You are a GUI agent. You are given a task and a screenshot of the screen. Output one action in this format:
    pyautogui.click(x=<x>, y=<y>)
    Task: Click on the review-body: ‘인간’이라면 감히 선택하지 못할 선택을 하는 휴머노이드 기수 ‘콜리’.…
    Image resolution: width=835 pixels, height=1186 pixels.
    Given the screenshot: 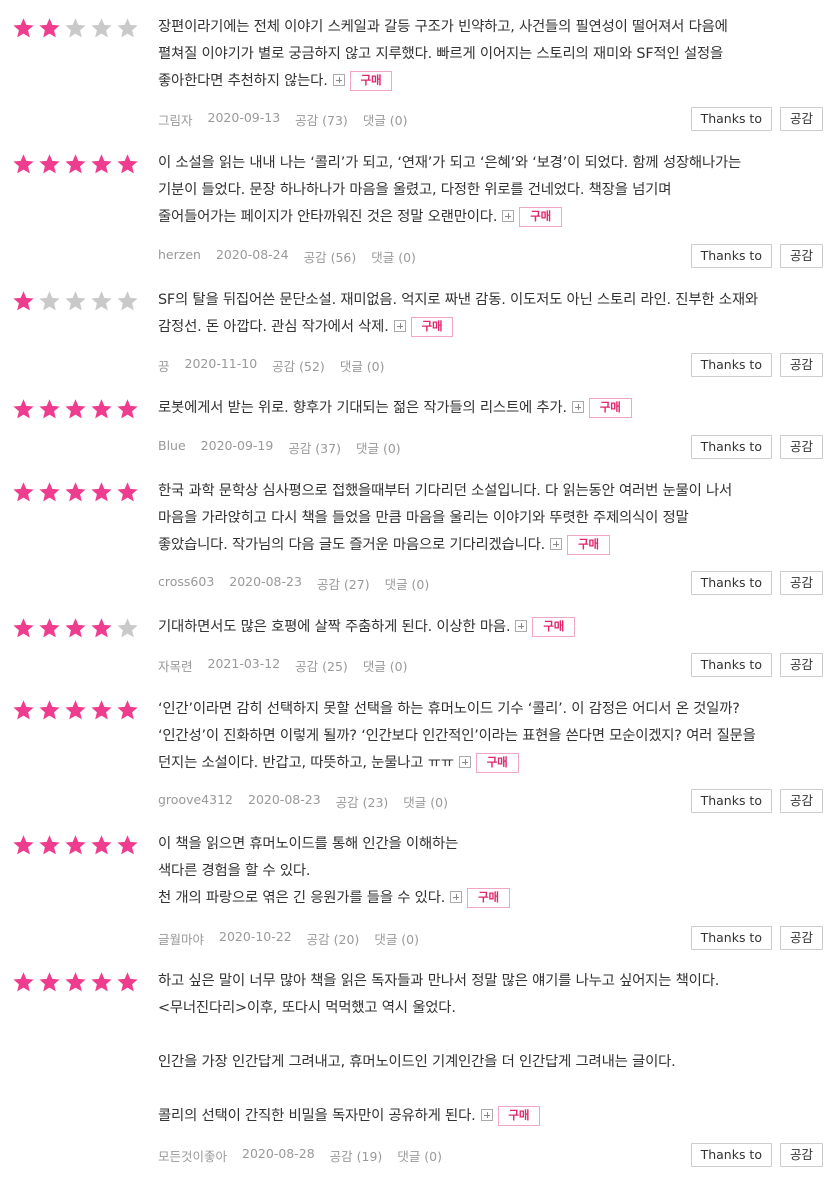 What is the action you would take?
    pyautogui.click(x=493, y=736)
    